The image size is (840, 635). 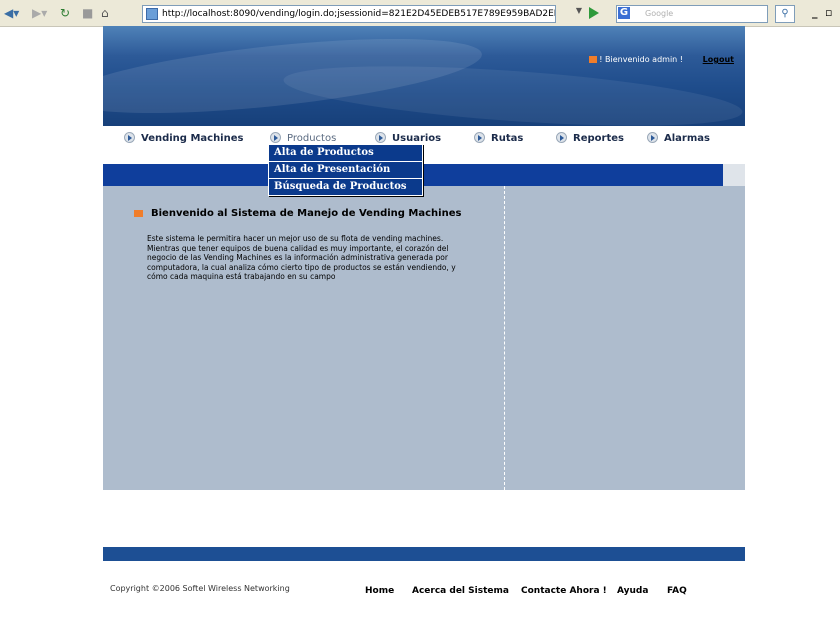 I want to click on footer-link-ayuda: Ayuda, so click(x=632, y=591).